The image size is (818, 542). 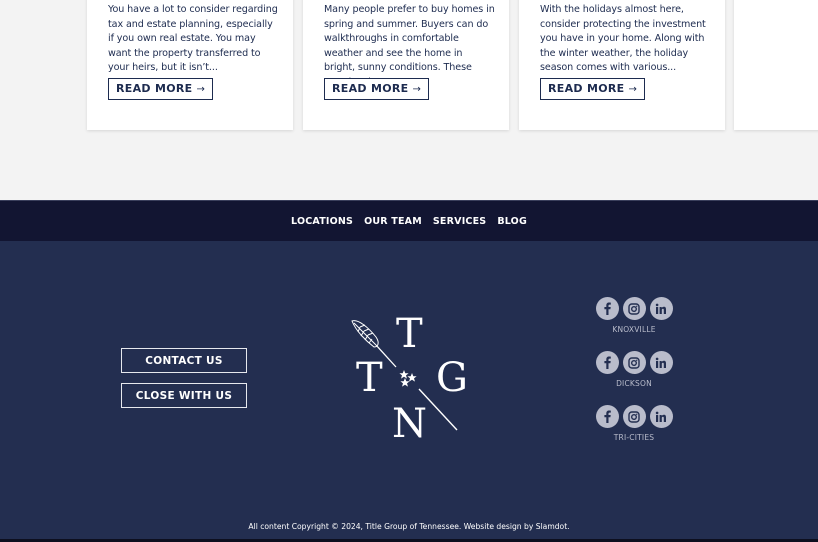 What do you see at coordinates (452, 378) in the screenshot?
I see `logo-letter-g: G` at bounding box center [452, 378].